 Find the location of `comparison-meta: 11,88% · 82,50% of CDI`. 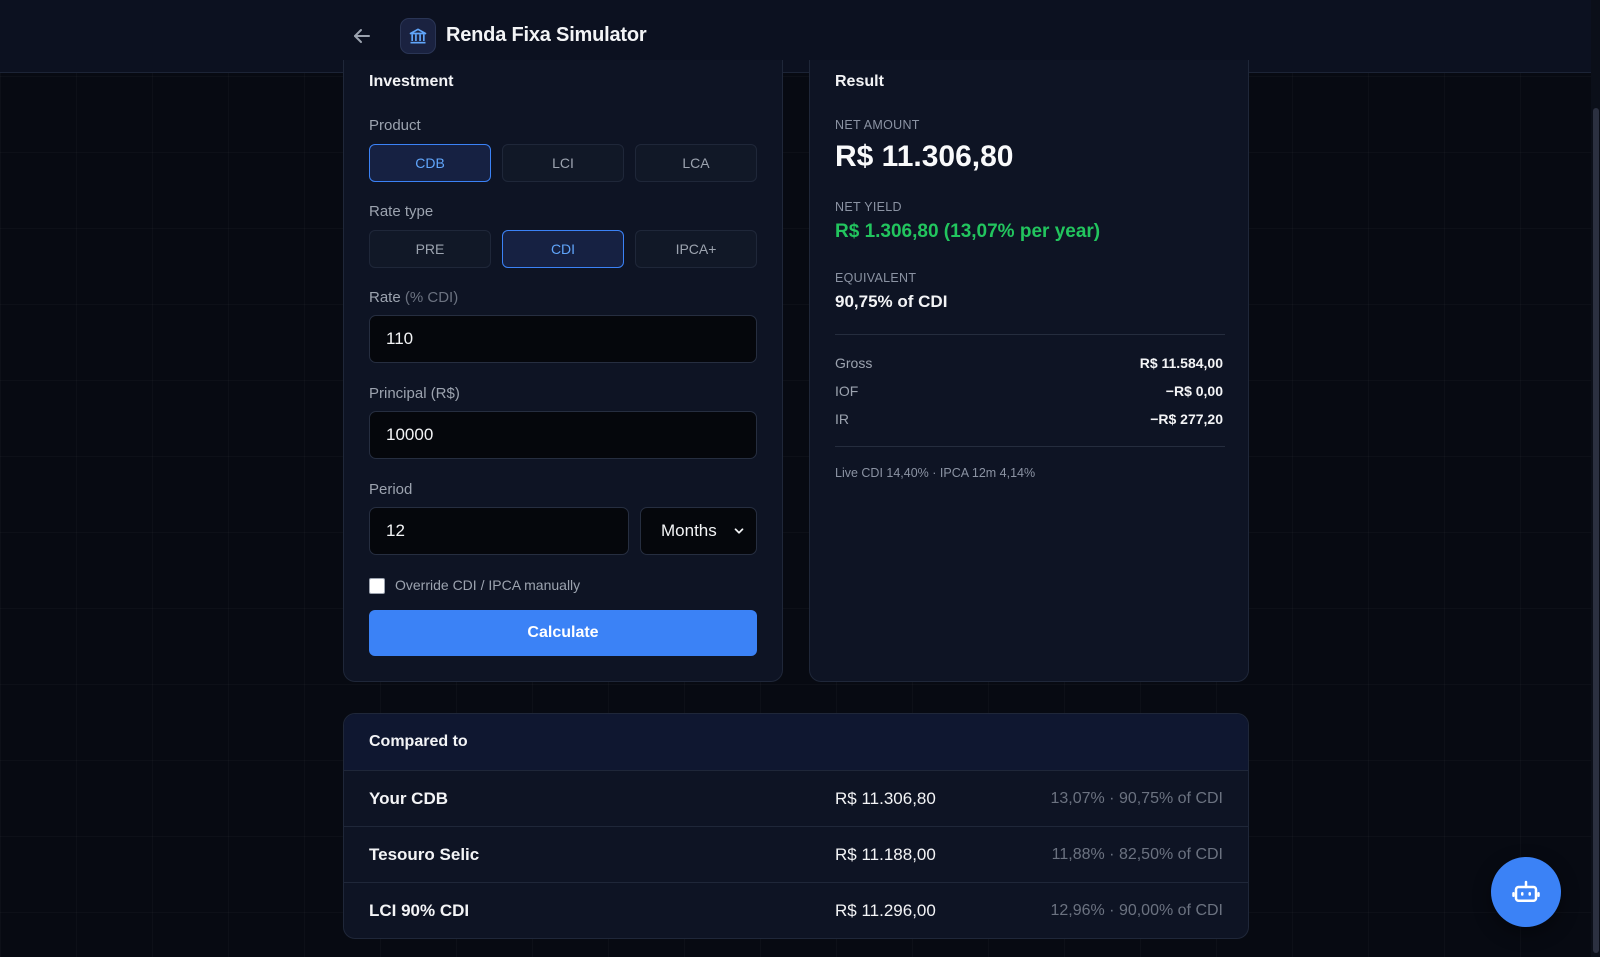

comparison-meta: 11,88% · 82,50% of CDI is located at coordinates (1137, 854).